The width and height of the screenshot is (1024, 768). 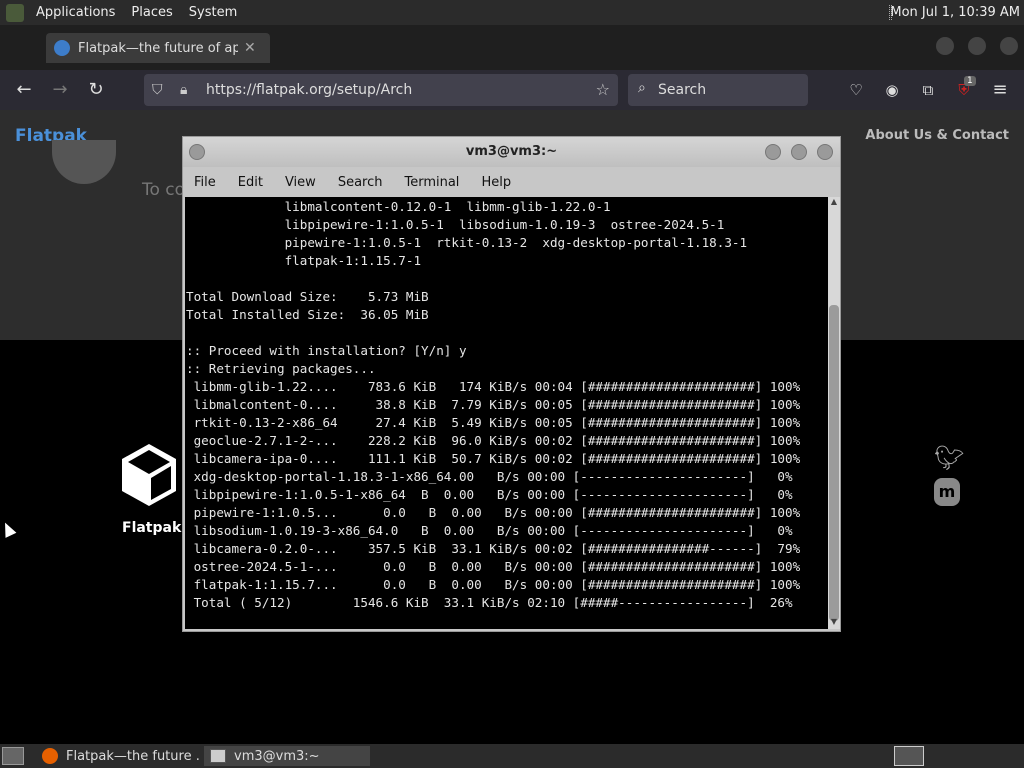 What do you see at coordinates (496, 182) in the screenshot?
I see `menu-help: Help` at bounding box center [496, 182].